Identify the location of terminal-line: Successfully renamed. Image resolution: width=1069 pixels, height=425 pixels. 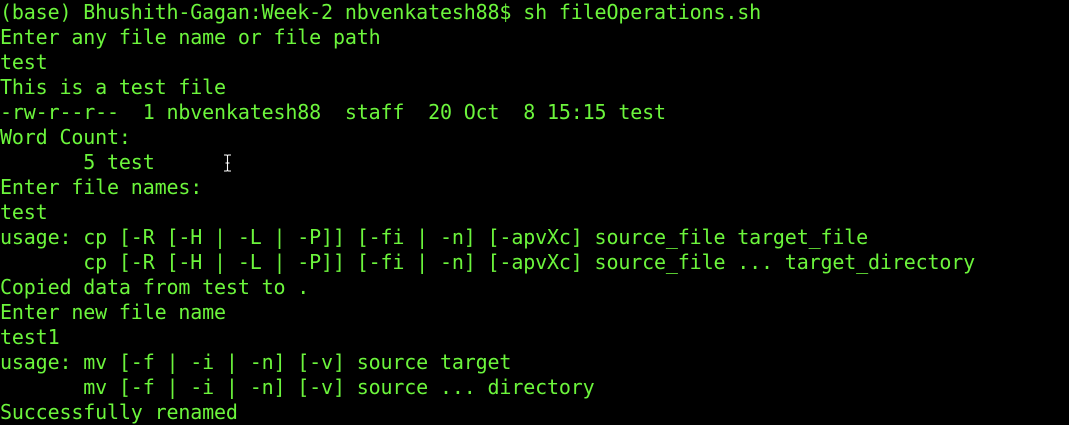
(119, 412).